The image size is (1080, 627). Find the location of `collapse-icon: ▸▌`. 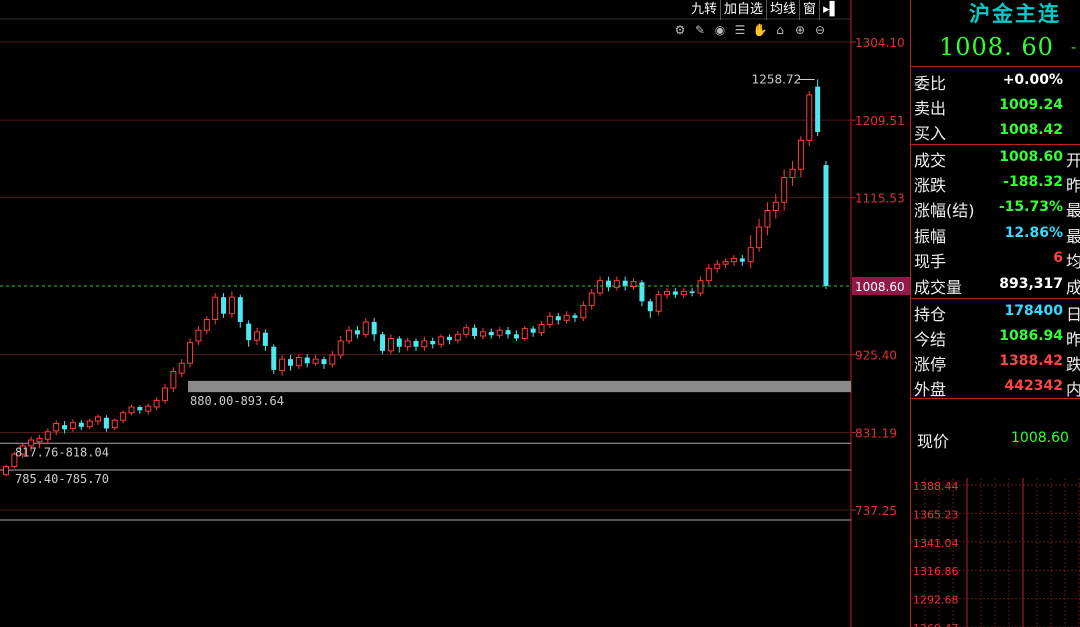

collapse-icon: ▸▌ is located at coordinates (831, 10).